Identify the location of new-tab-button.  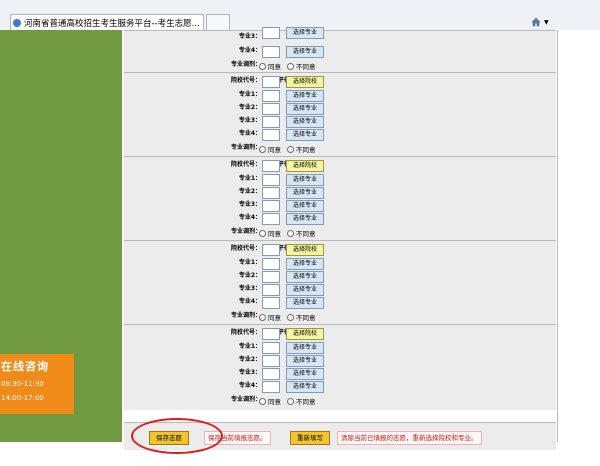
(218, 22).